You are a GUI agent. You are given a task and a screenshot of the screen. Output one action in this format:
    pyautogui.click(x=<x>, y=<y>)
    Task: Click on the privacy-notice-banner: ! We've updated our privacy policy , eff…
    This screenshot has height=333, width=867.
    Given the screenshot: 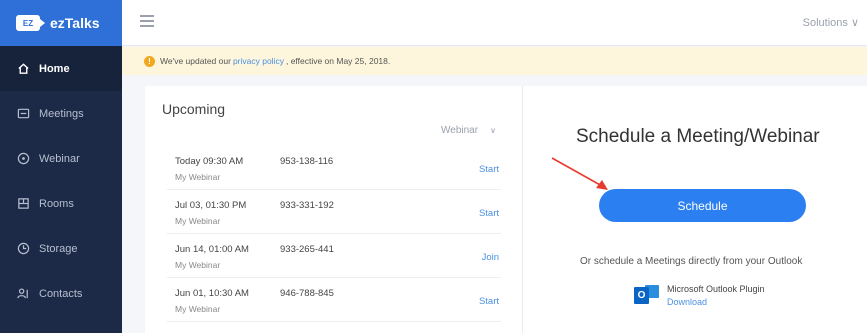 What is the action you would take?
    pyautogui.click(x=494, y=61)
    